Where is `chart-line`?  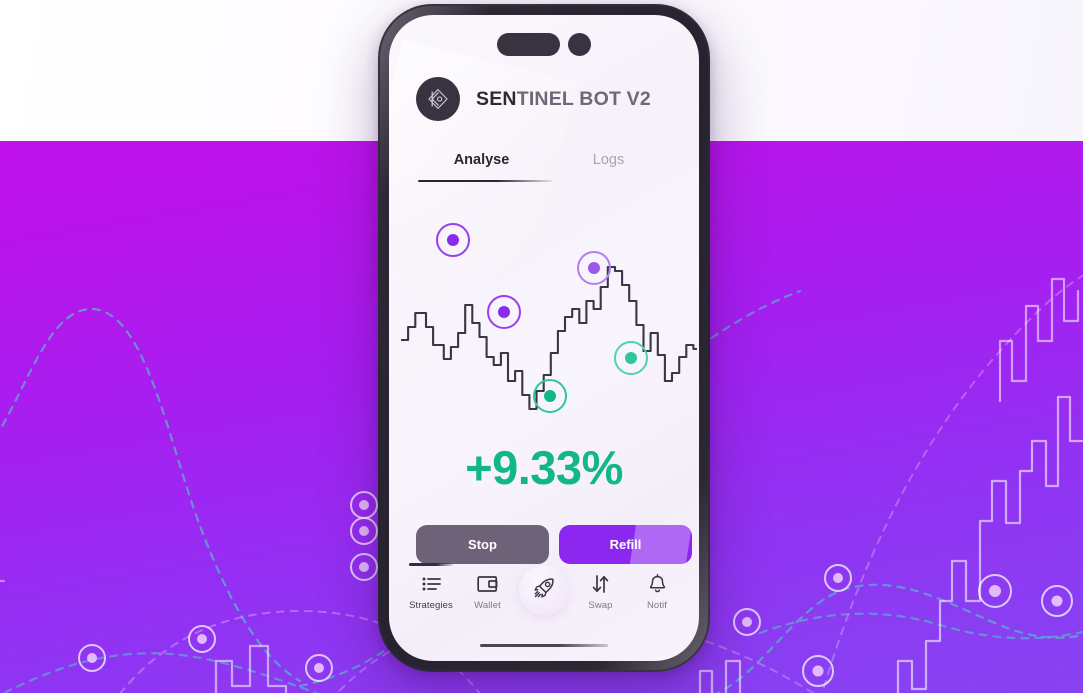 chart-line is located at coordinates (549, 338).